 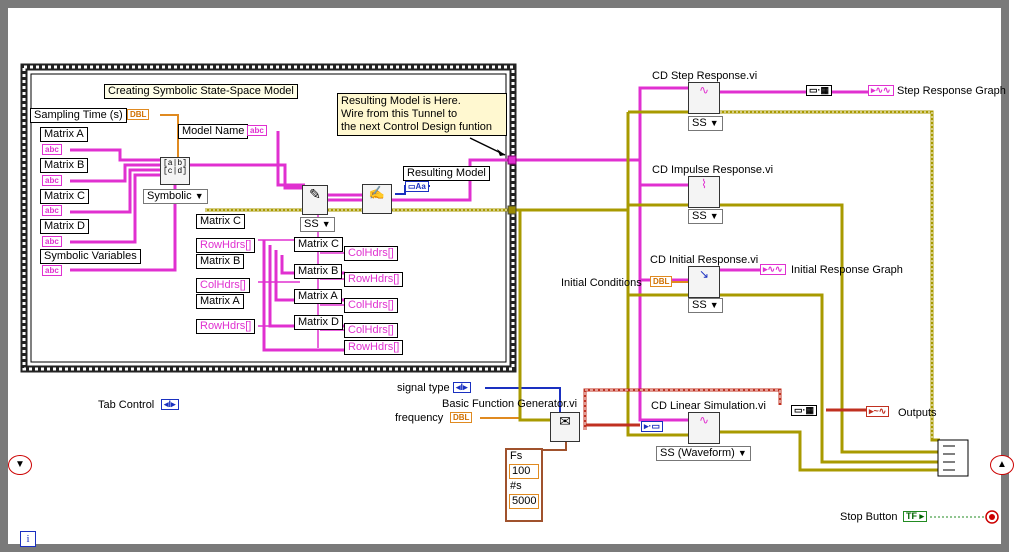 What do you see at coordinates (374, 279) in the screenshot?
I see `prop-rowhdrs-3: RowHdrs[]` at bounding box center [374, 279].